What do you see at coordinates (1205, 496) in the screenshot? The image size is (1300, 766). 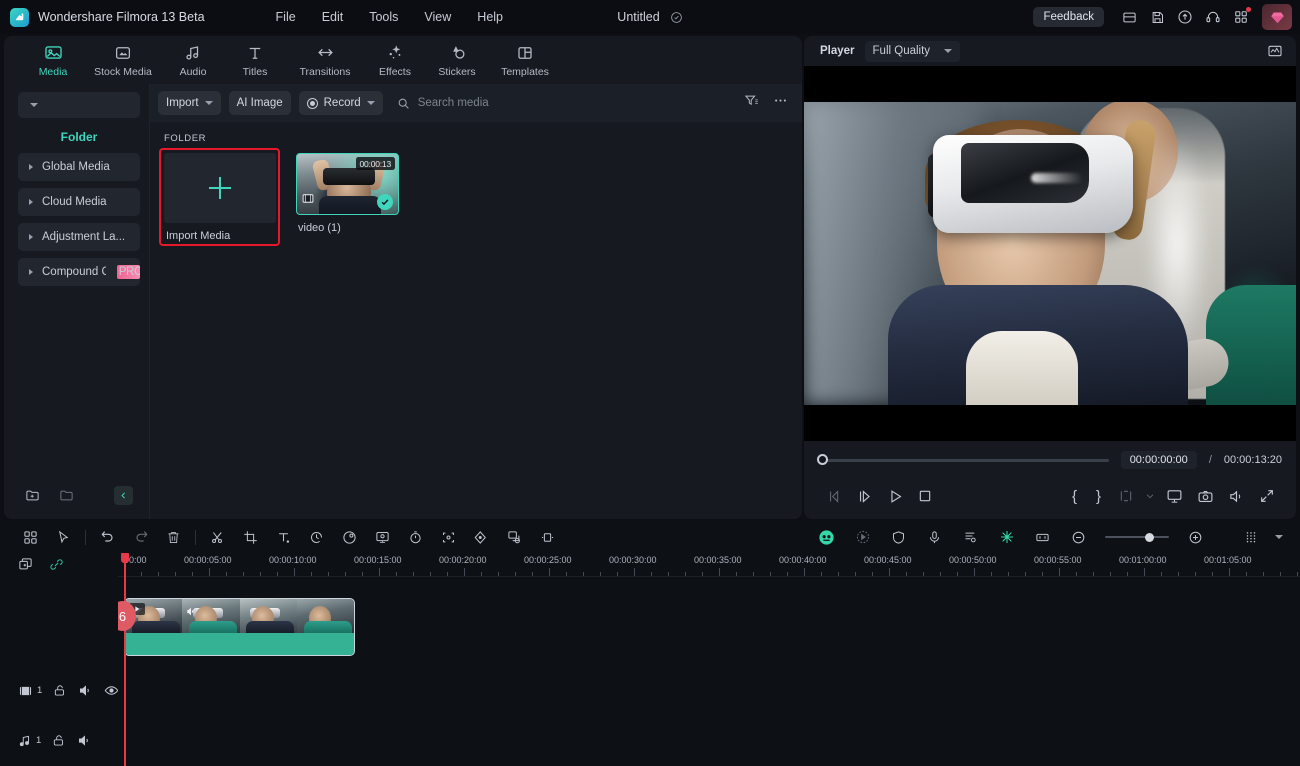 I see `snapshot-icon` at bounding box center [1205, 496].